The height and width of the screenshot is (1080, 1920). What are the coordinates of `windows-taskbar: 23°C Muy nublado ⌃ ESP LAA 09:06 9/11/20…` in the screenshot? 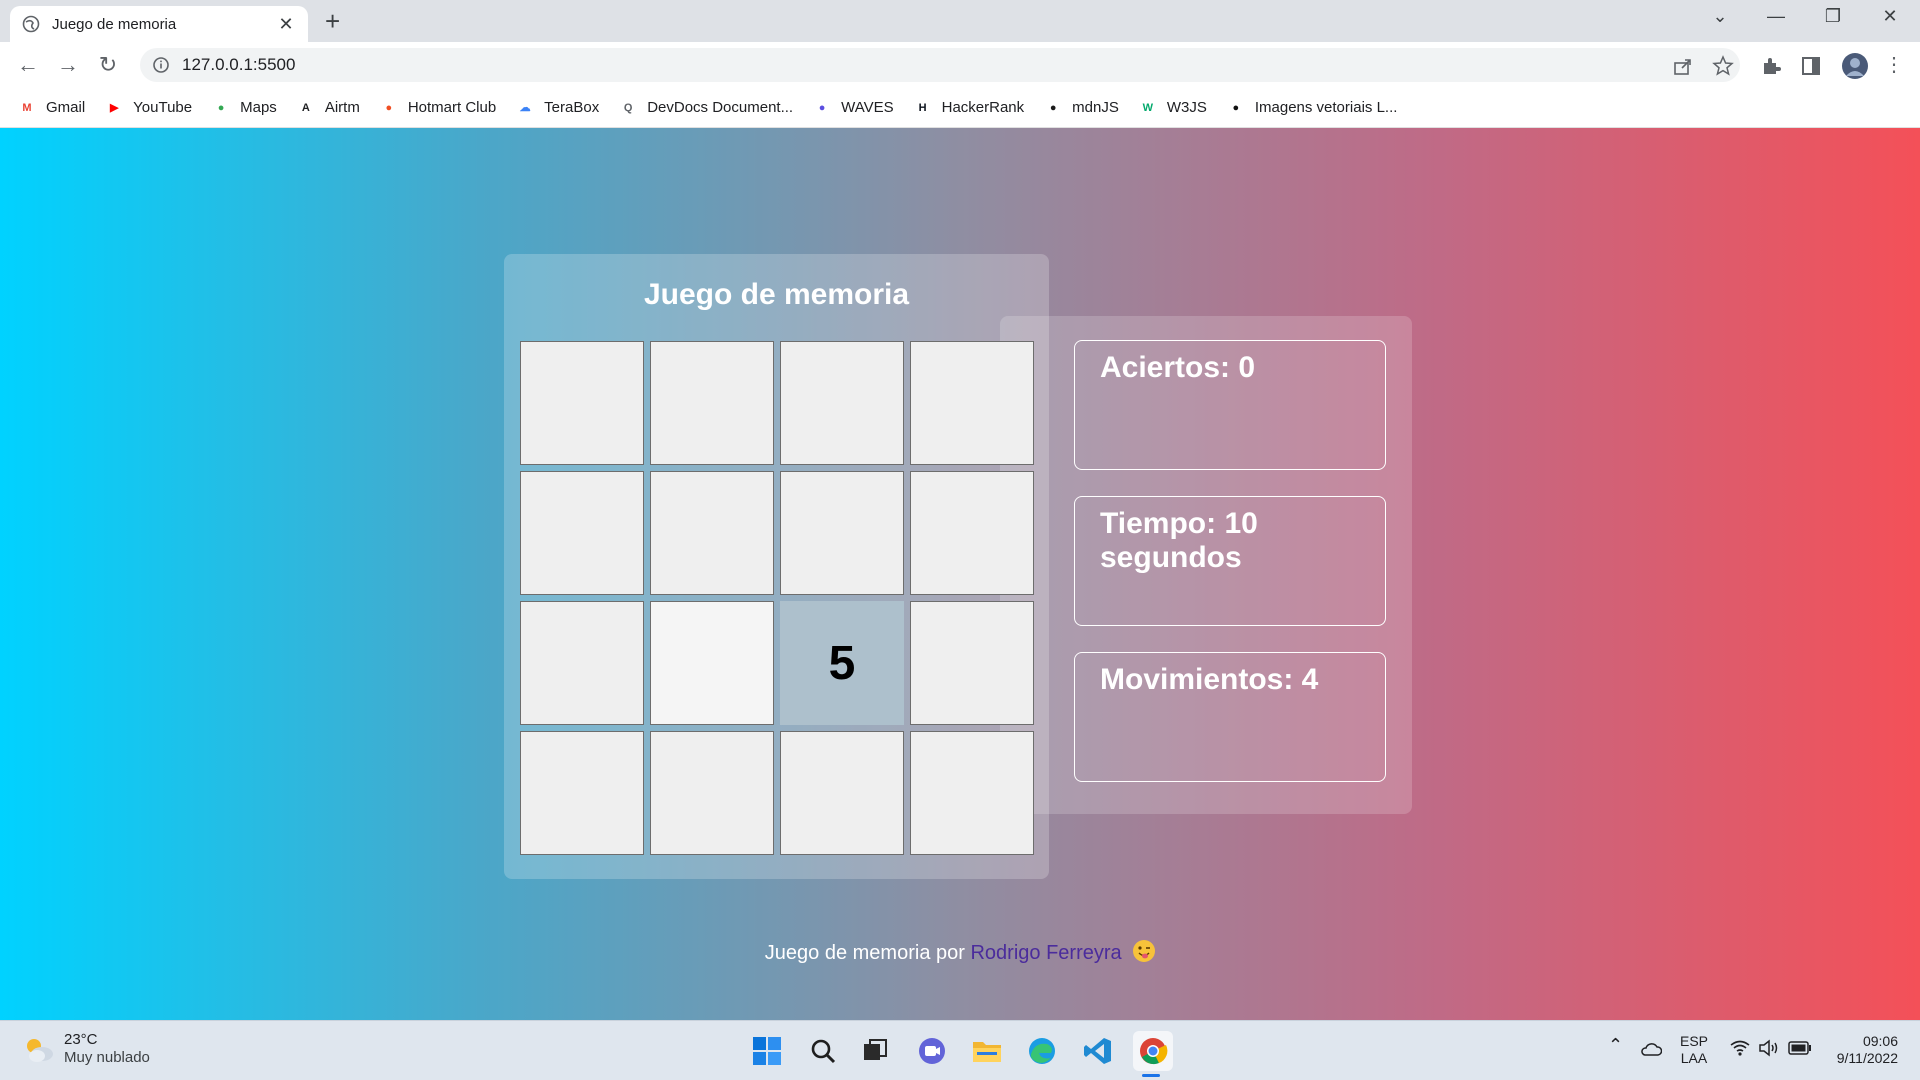 It's located at (960, 1050).